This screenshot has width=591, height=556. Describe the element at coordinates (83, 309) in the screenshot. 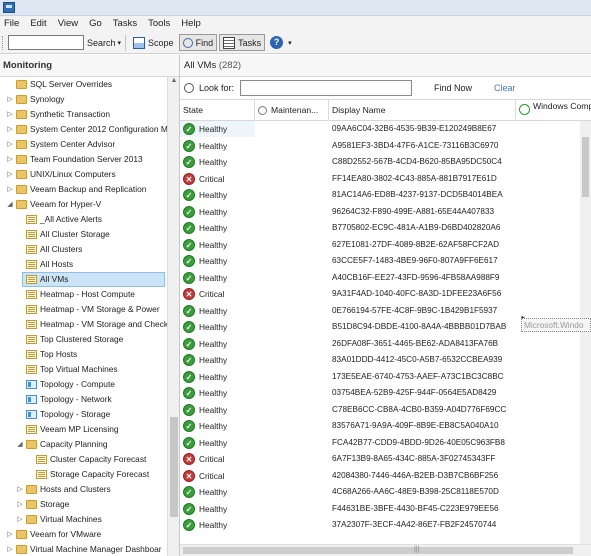

I see `tree-item: Heatmap - VM Storage & Power` at that location.